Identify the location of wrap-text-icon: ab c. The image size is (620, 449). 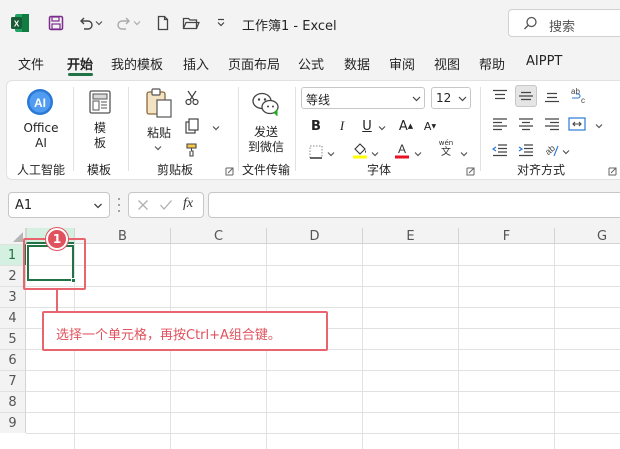
(579, 95).